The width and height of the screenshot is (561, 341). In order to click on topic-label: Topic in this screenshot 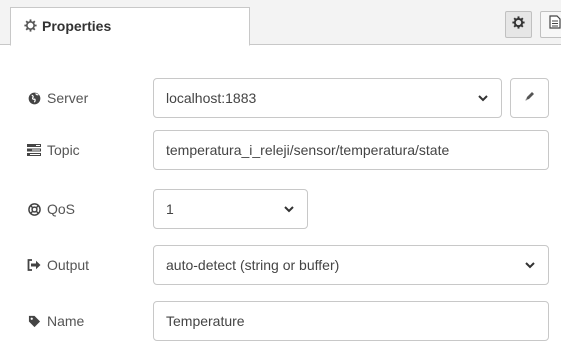, I will do `click(53, 150)`.